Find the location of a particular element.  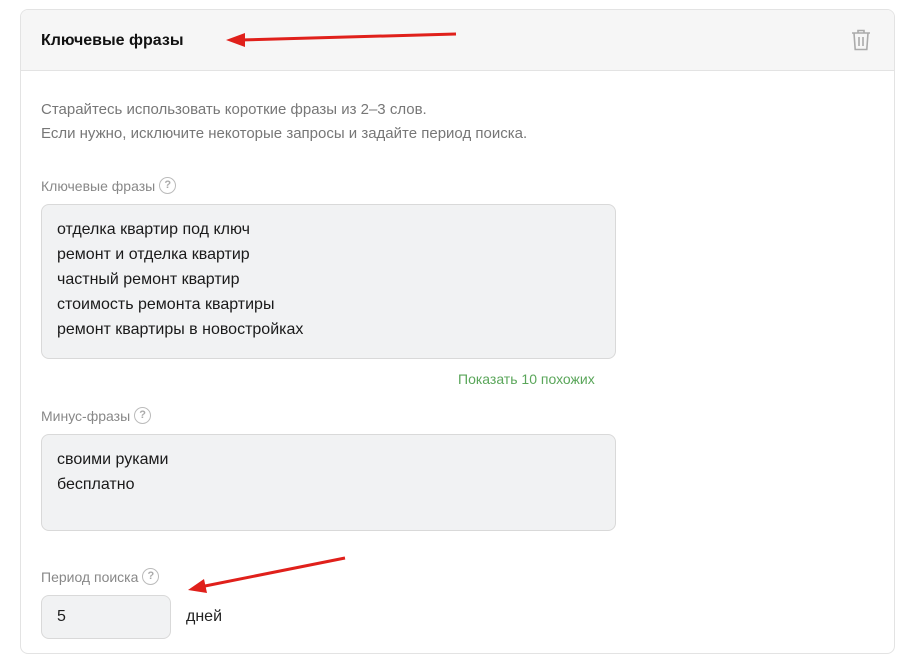

card-title: Ключевые фразы is located at coordinates (112, 40).